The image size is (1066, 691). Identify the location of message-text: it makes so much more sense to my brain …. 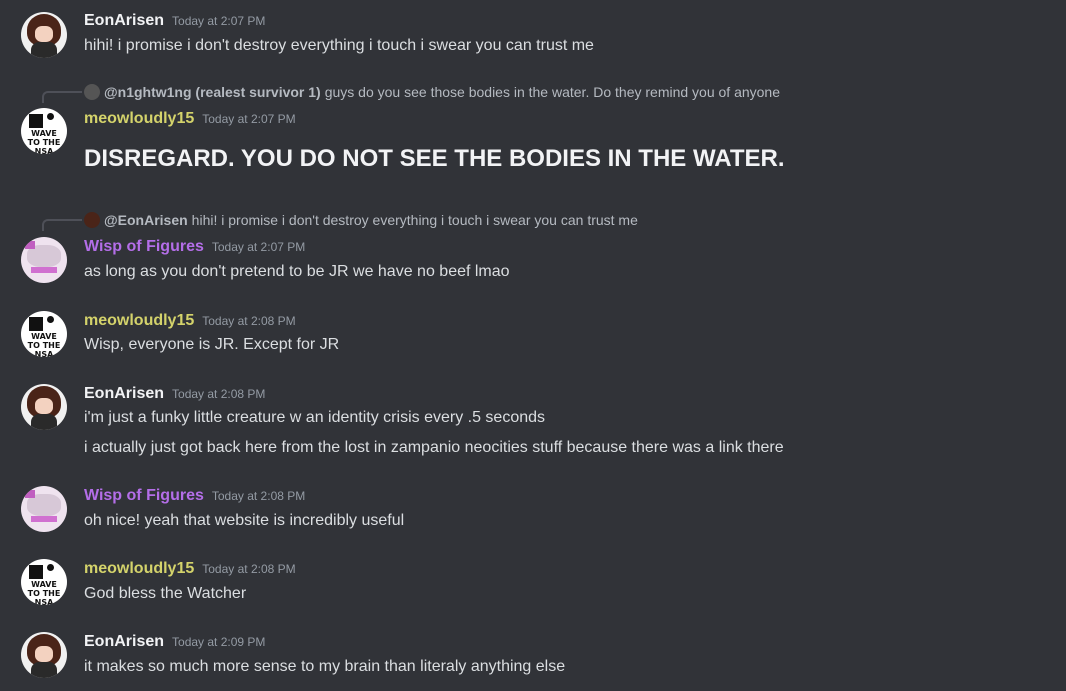
(325, 666).